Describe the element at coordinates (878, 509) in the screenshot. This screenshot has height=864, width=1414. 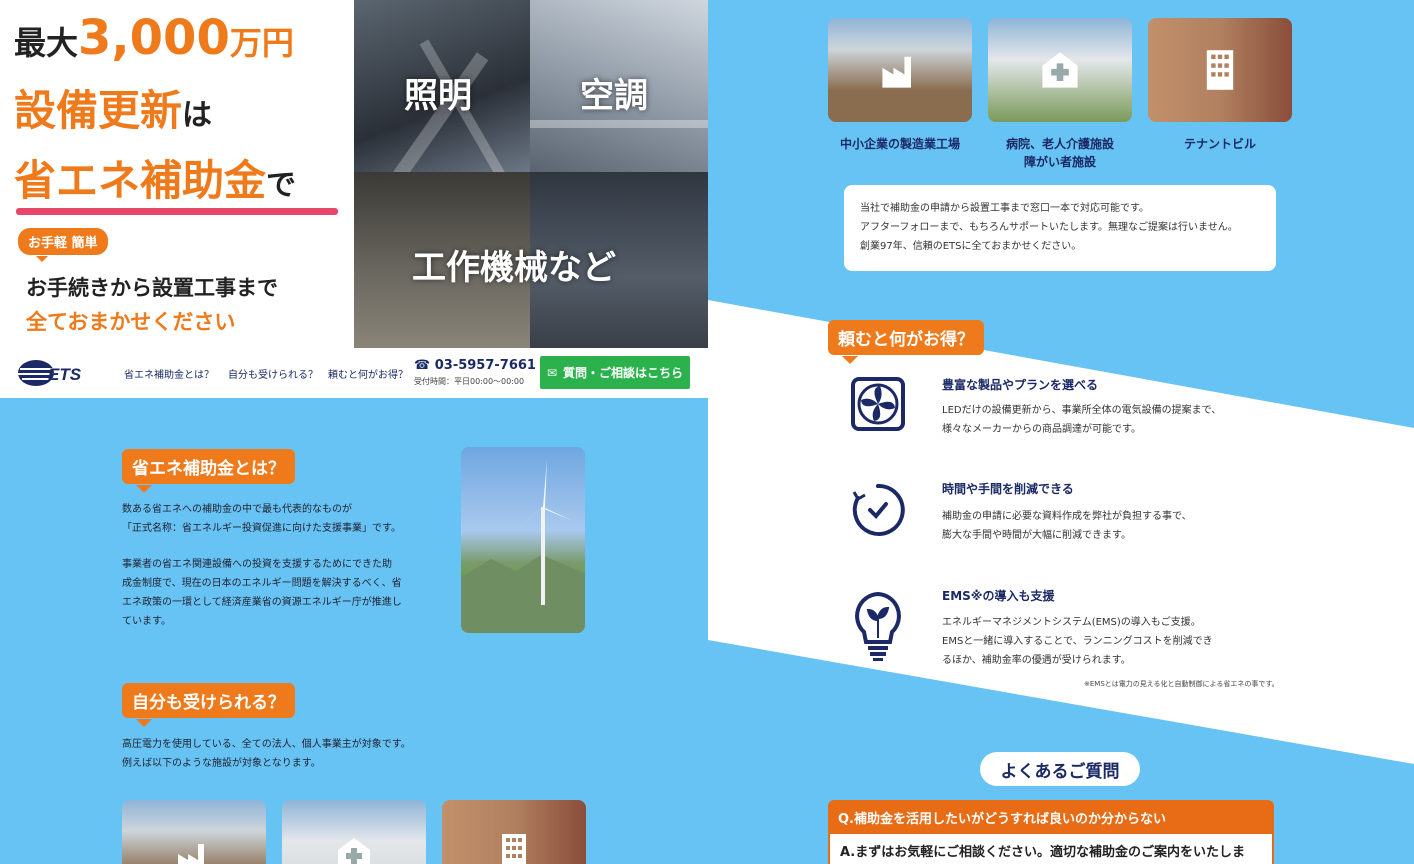
I see `clock-icon` at that location.